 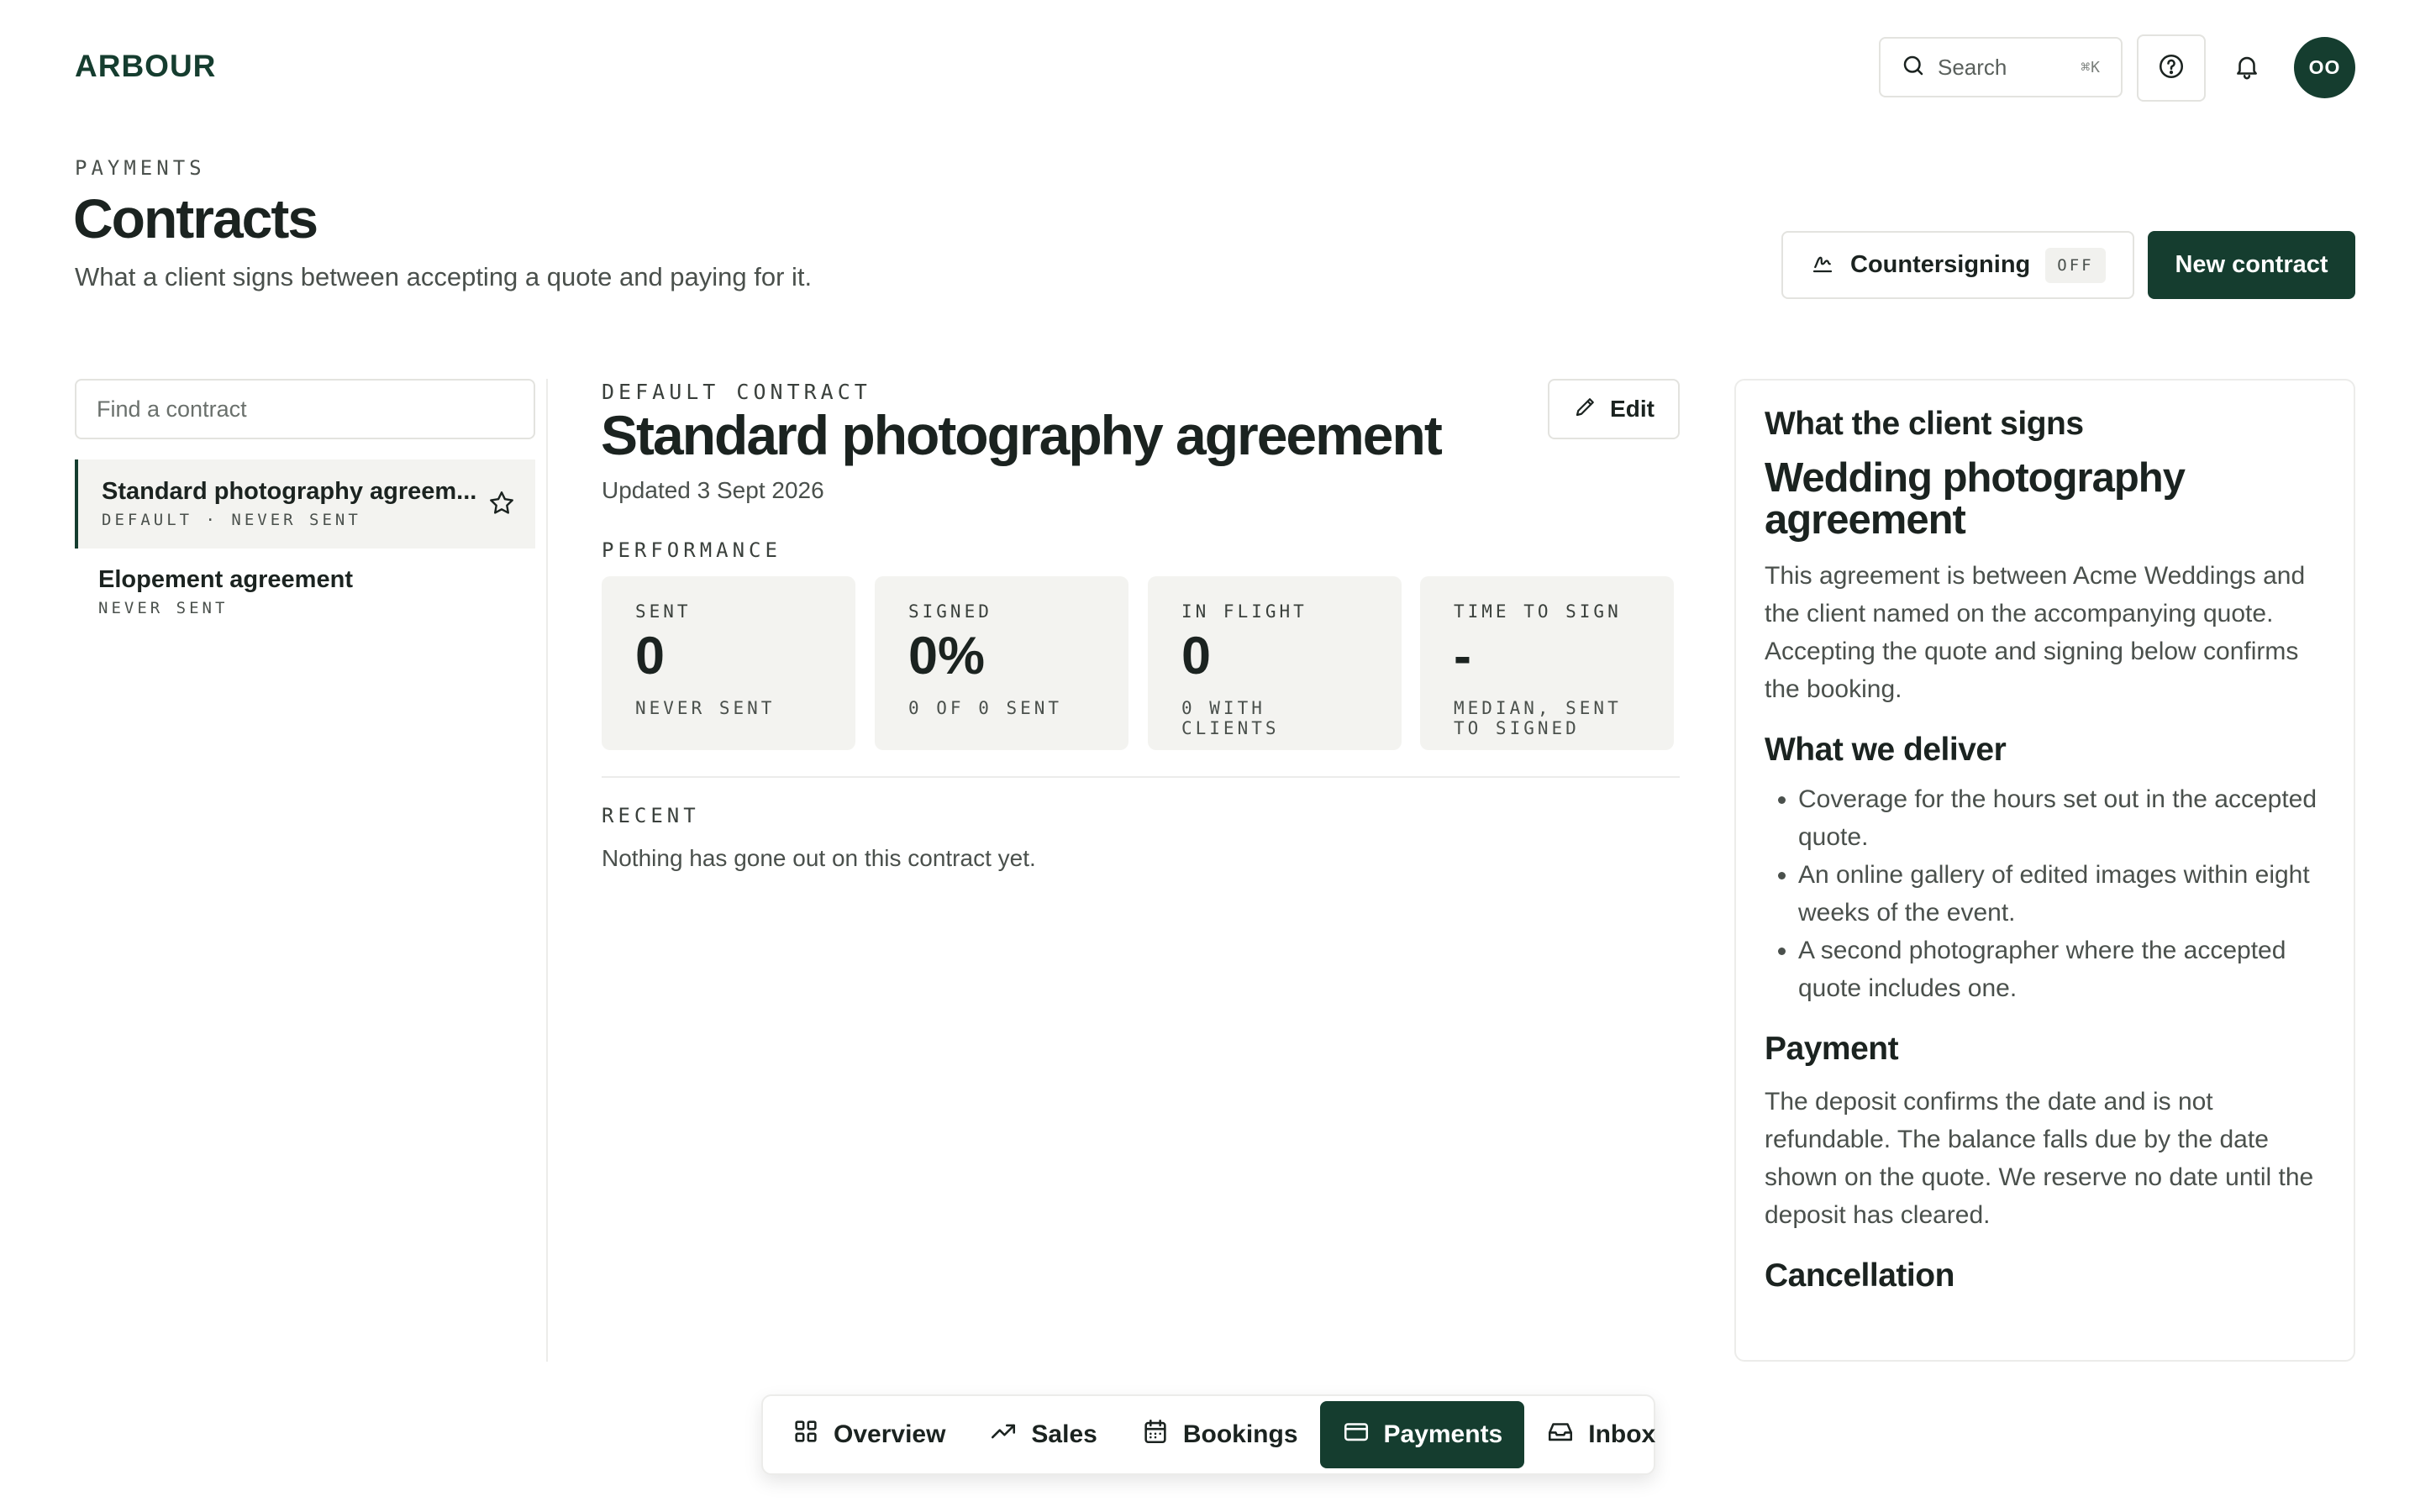 I want to click on stat-label: IN FLIGHT, so click(x=1244, y=611).